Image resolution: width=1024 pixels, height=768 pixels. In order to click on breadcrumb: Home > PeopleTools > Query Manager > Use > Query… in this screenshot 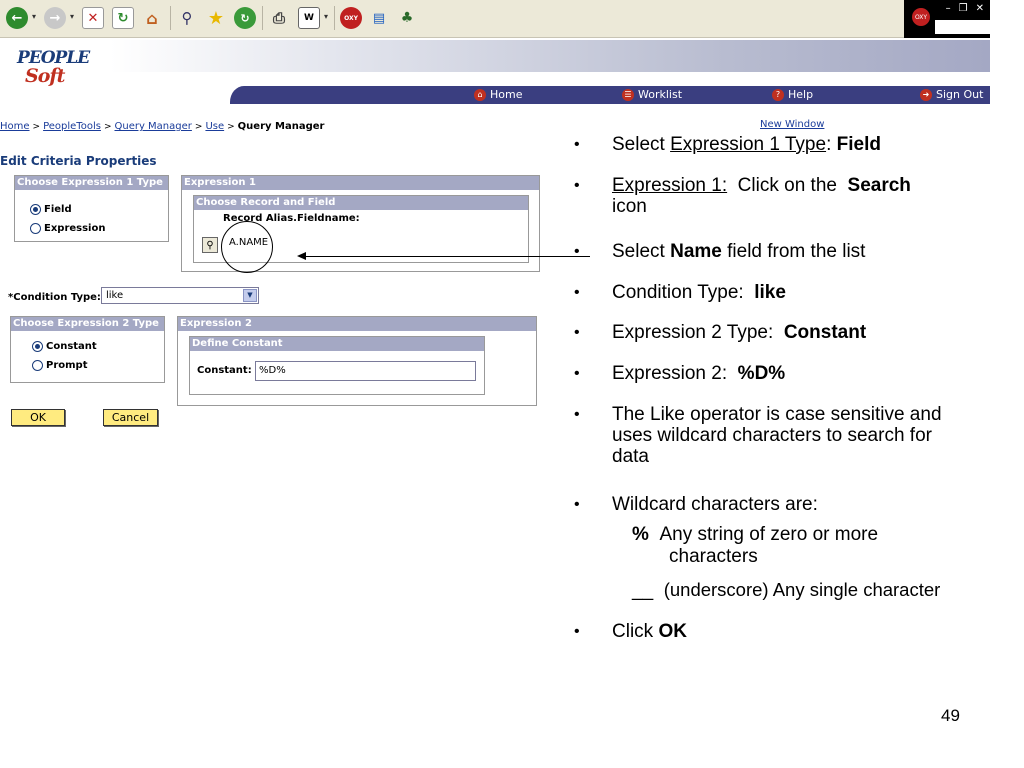, I will do `click(162, 126)`.